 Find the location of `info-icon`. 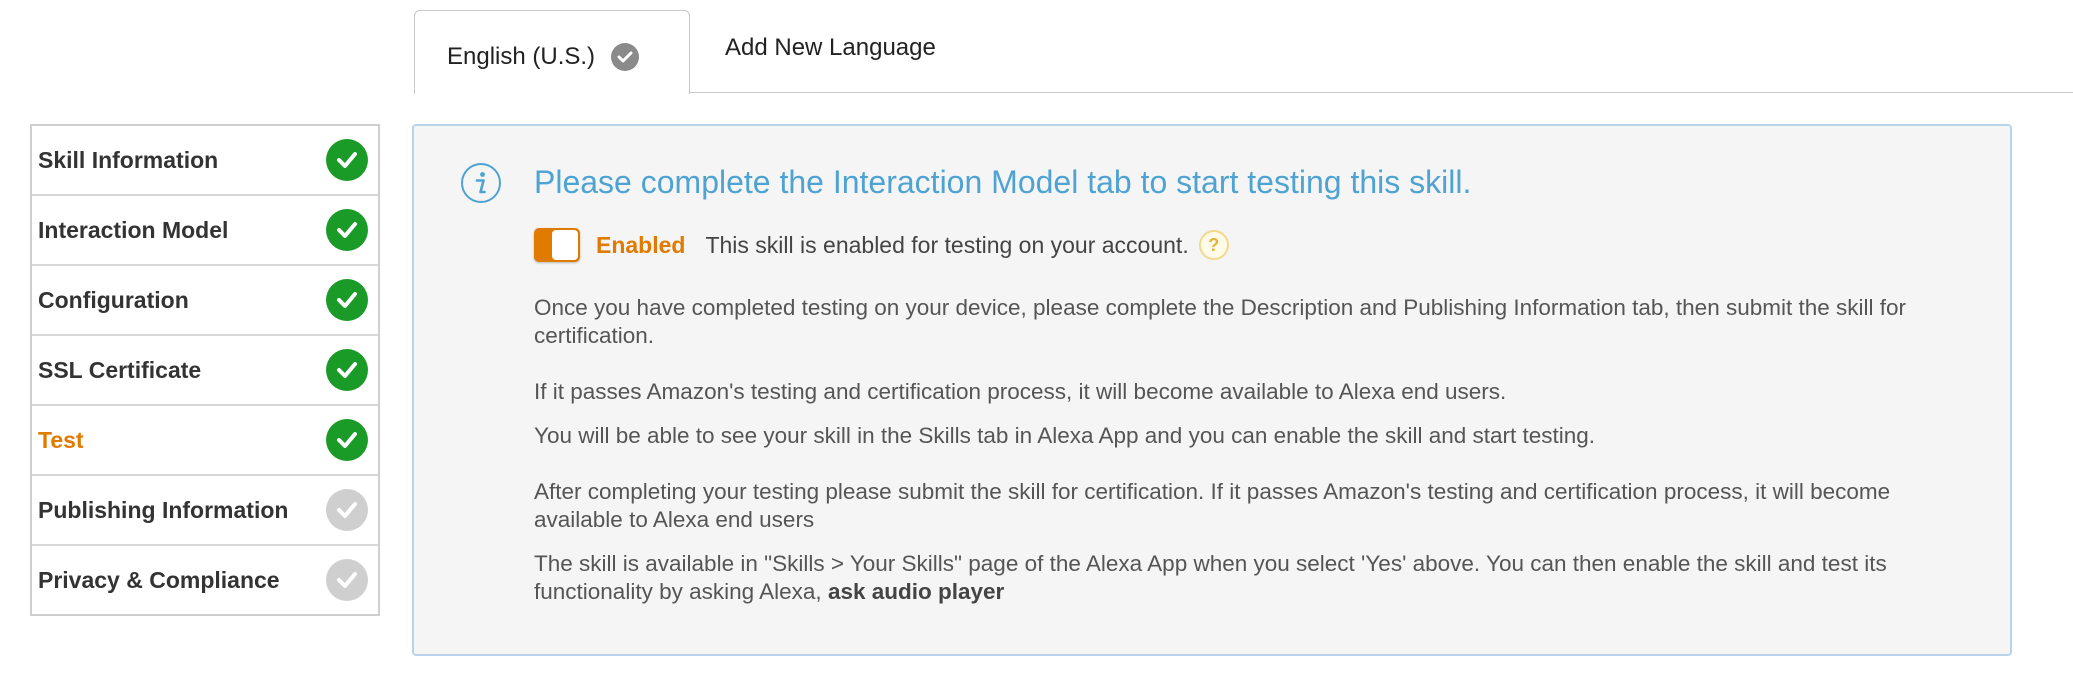

info-icon is located at coordinates (481, 183).